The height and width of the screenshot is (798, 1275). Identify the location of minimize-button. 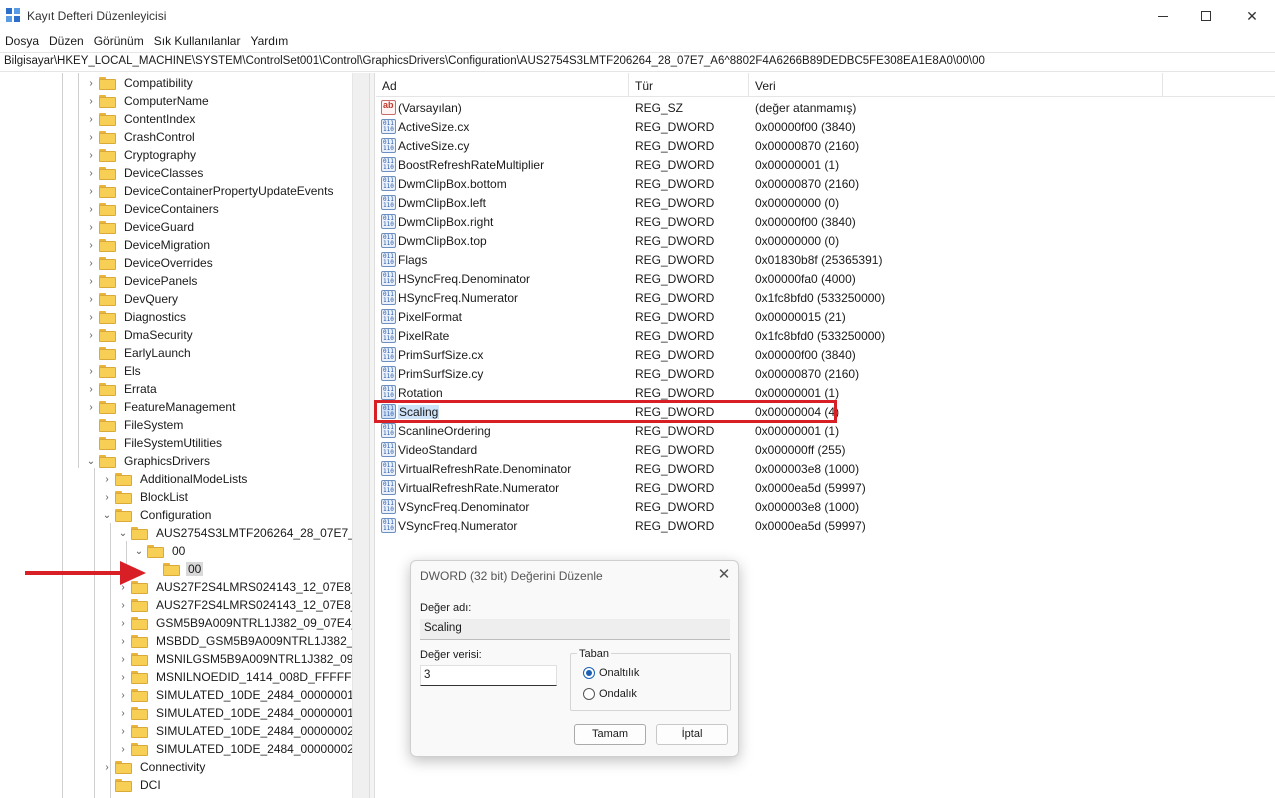
(1163, 16).